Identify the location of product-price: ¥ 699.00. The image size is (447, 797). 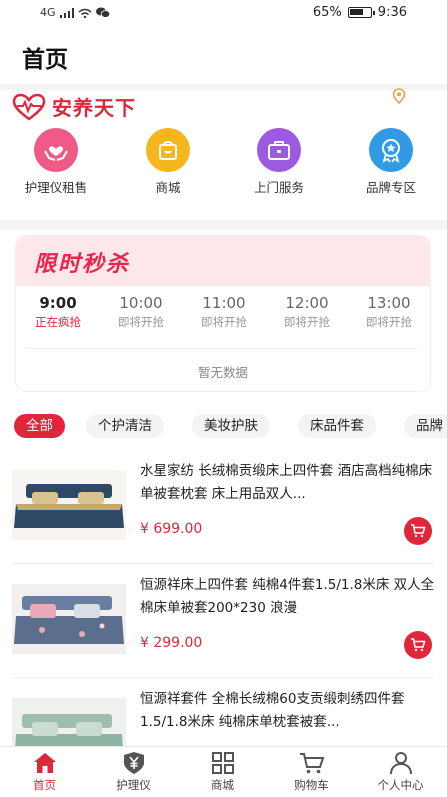
(171, 529).